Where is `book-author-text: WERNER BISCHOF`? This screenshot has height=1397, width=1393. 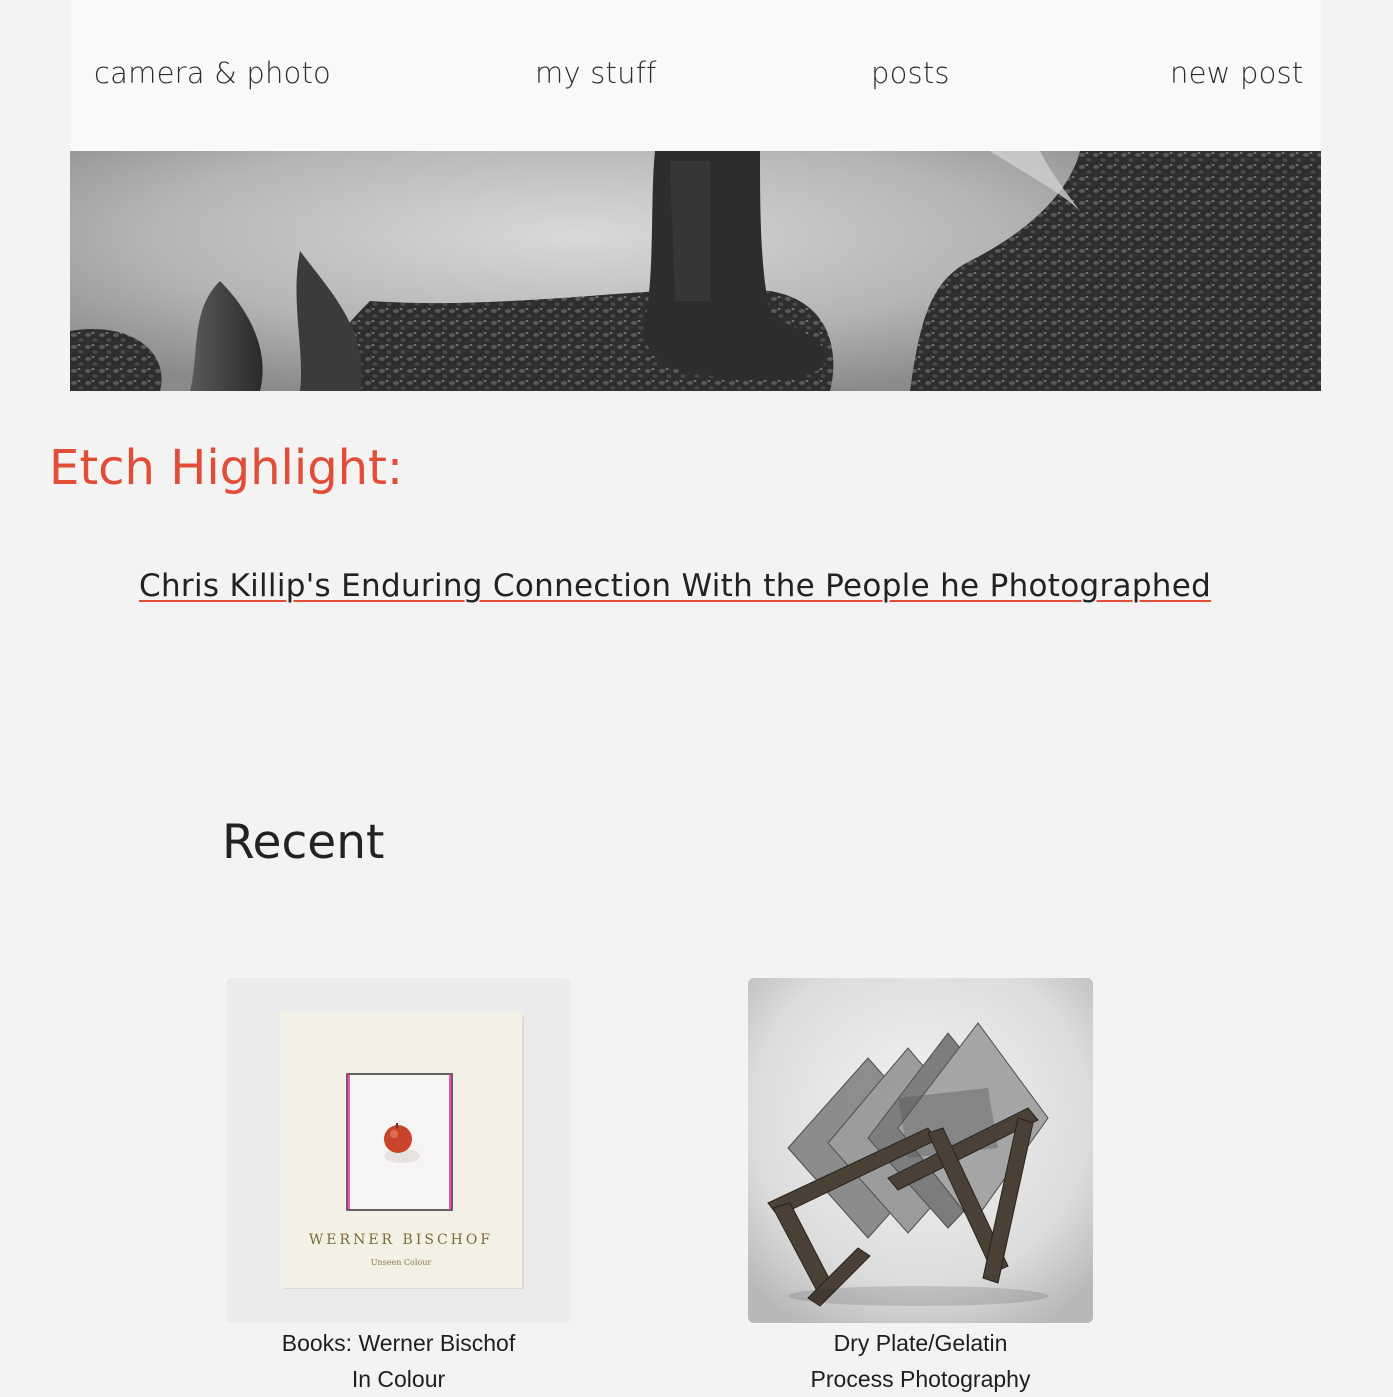
book-author-text: WERNER BISCHOF is located at coordinates (401, 1240).